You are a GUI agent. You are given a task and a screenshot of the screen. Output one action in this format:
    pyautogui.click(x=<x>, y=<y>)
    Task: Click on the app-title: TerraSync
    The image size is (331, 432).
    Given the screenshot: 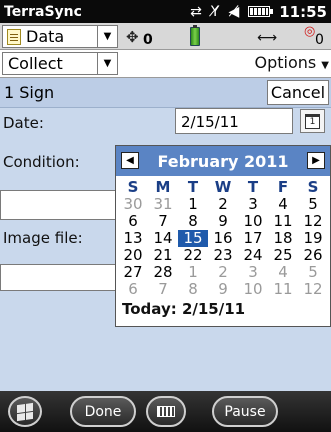 What is the action you would take?
    pyautogui.click(x=43, y=11)
    